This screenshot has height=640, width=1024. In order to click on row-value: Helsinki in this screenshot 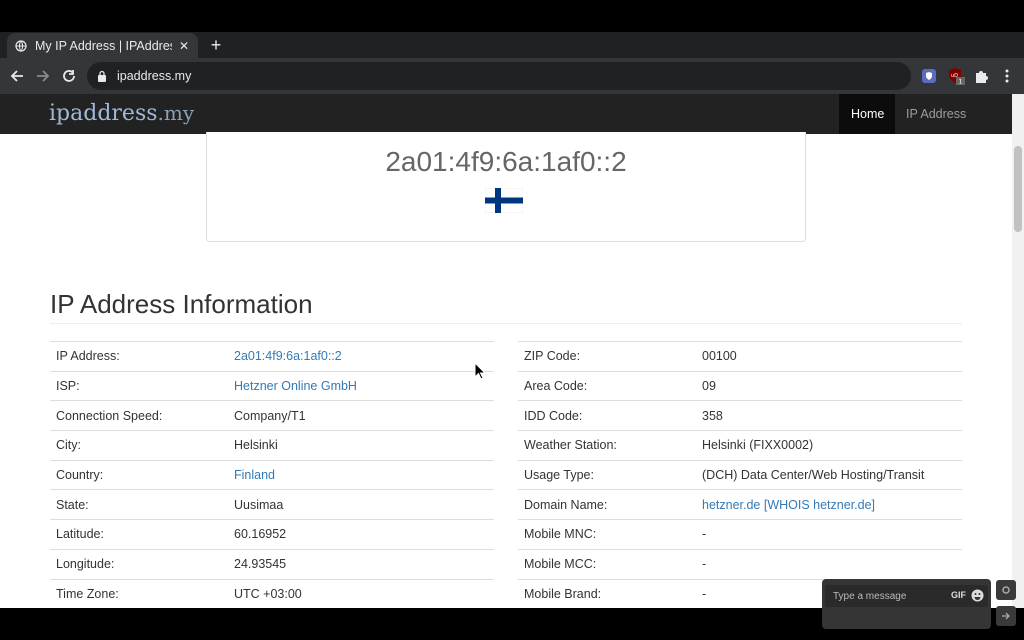, I will do `click(361, 445)`.